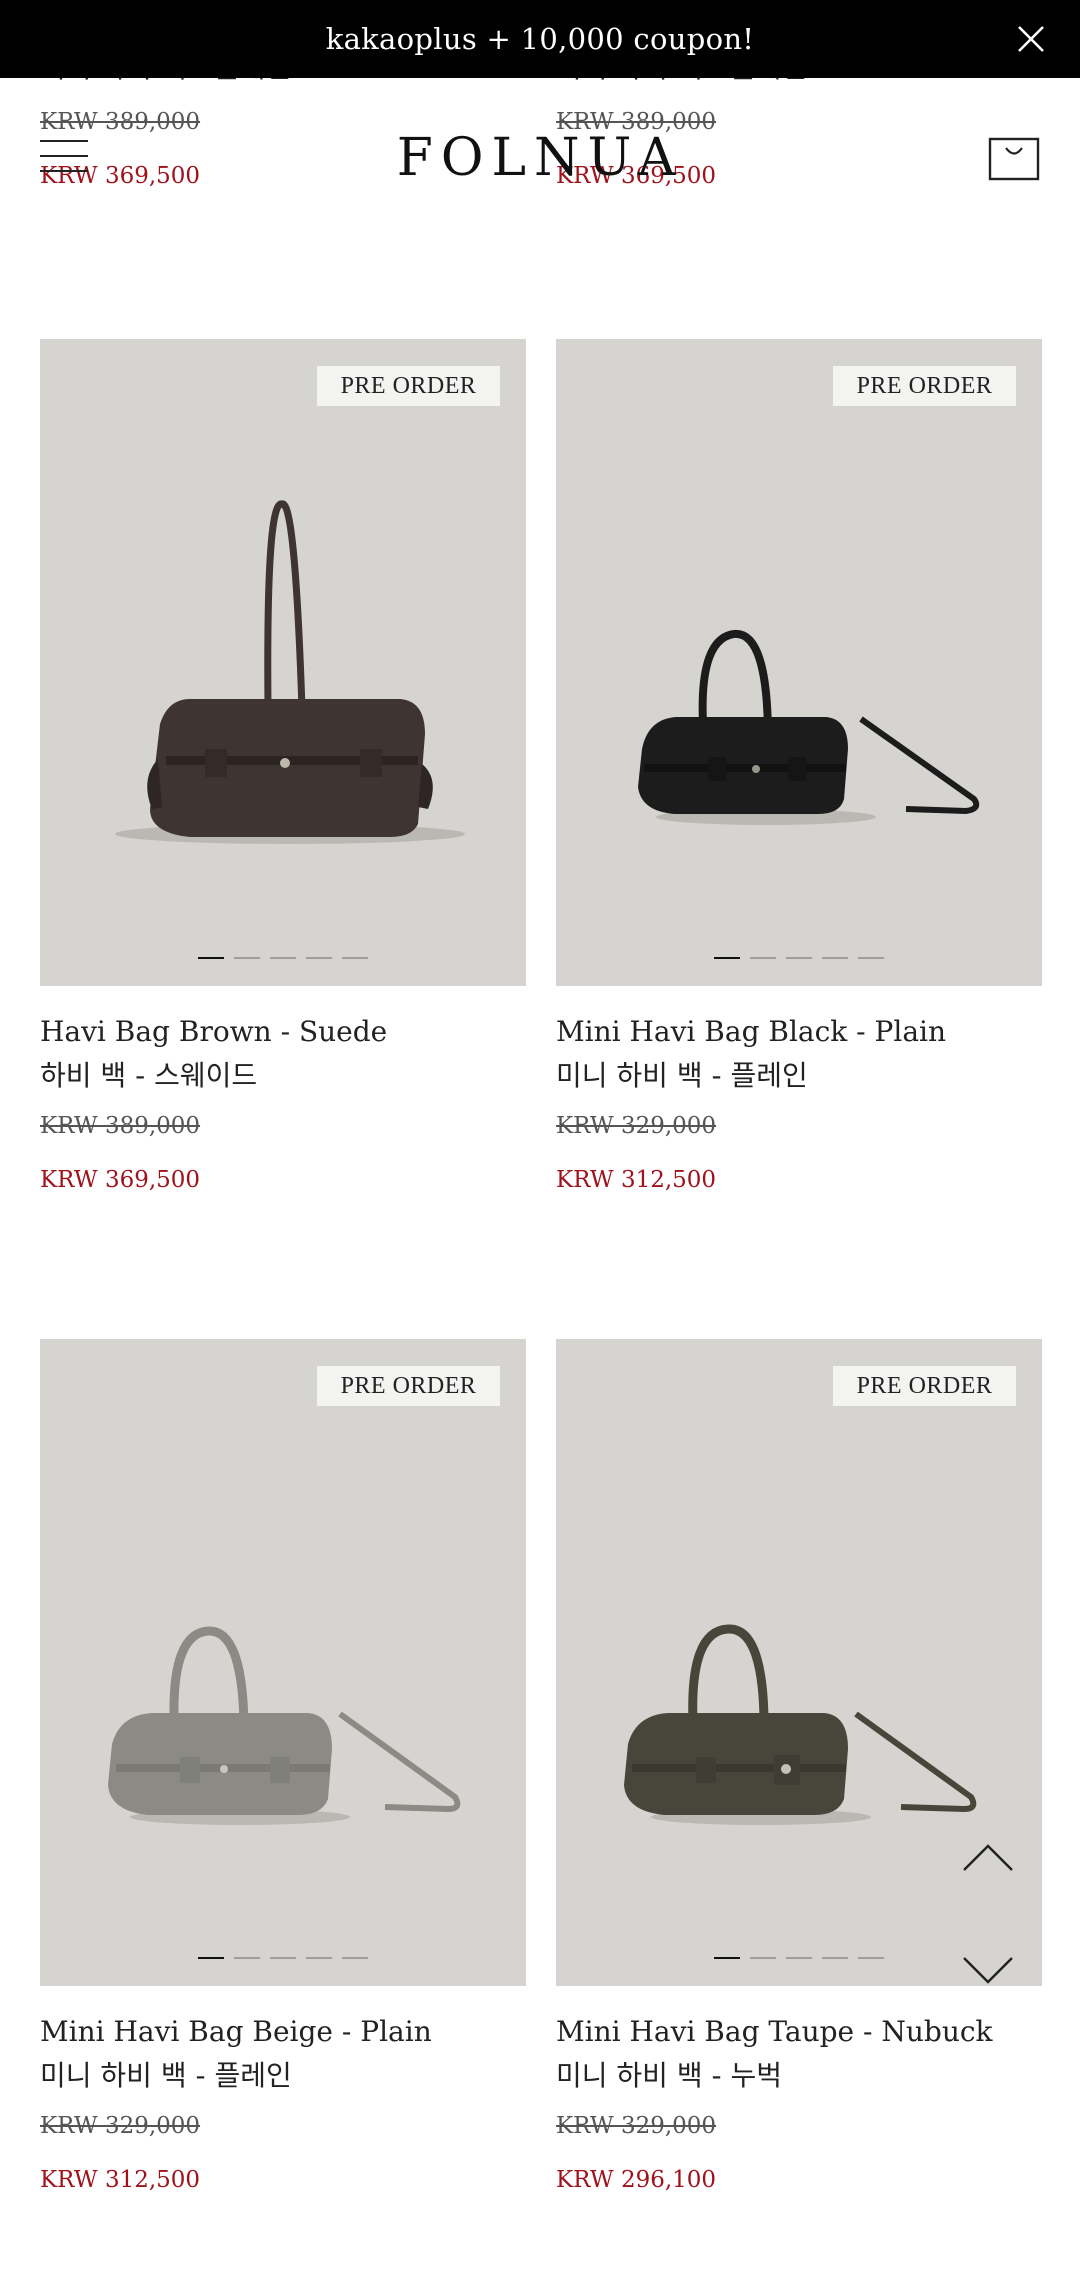 The height and width of the screenshot is (2284, 1080). I want to click on product-name-en: Mini Havi Bag Black - Plain, so click(799, 1032).